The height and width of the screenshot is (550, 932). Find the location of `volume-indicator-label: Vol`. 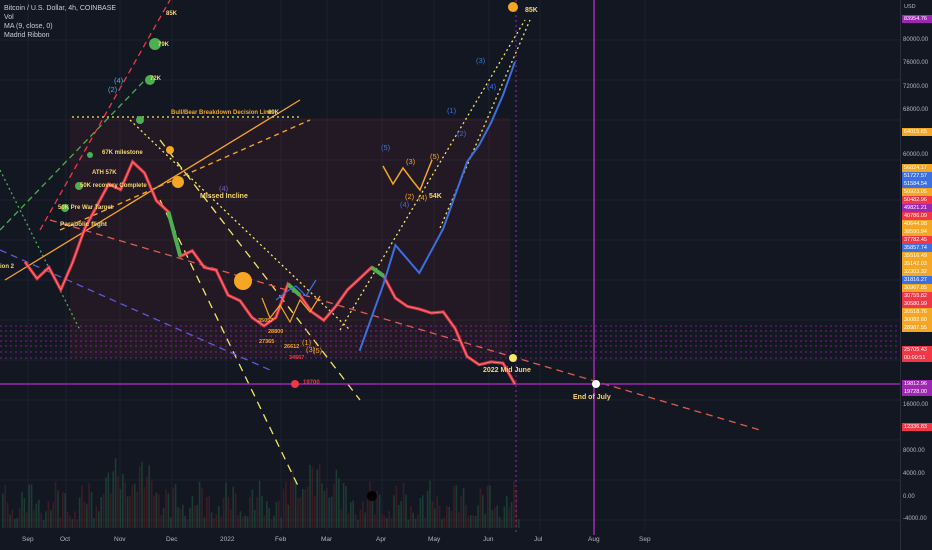

volume-indicator-label: Vol is located at coordinates (9, 17).